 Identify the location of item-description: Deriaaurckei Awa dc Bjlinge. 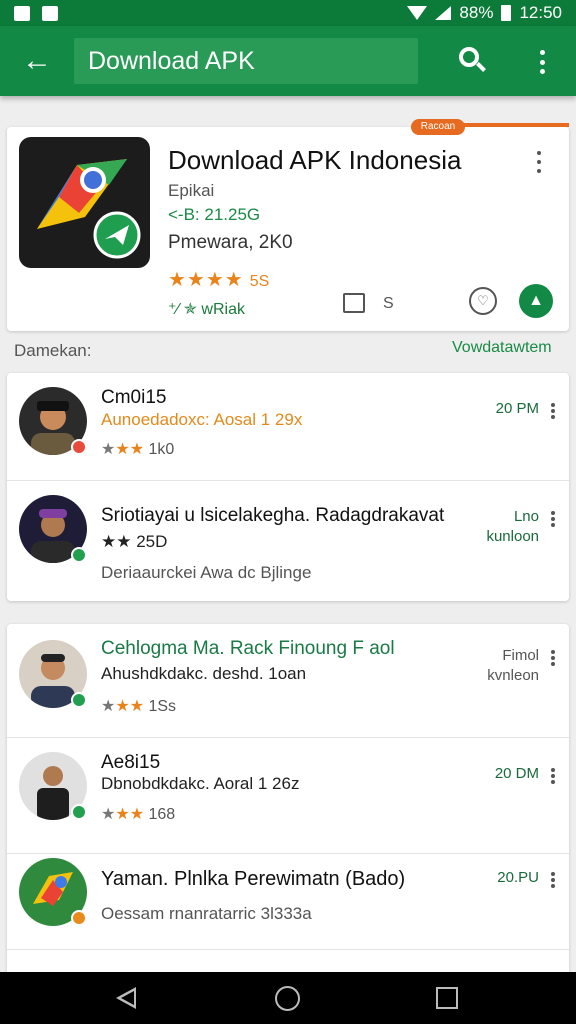
(206, 572).